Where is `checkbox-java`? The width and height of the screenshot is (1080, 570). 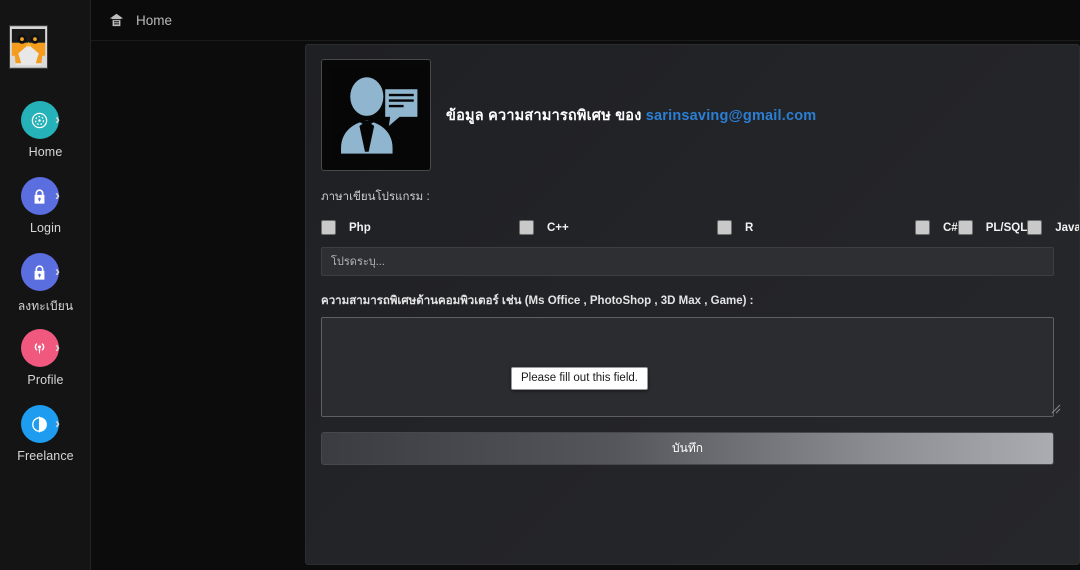
checkbox-java is located at coordinates (1035, 227).